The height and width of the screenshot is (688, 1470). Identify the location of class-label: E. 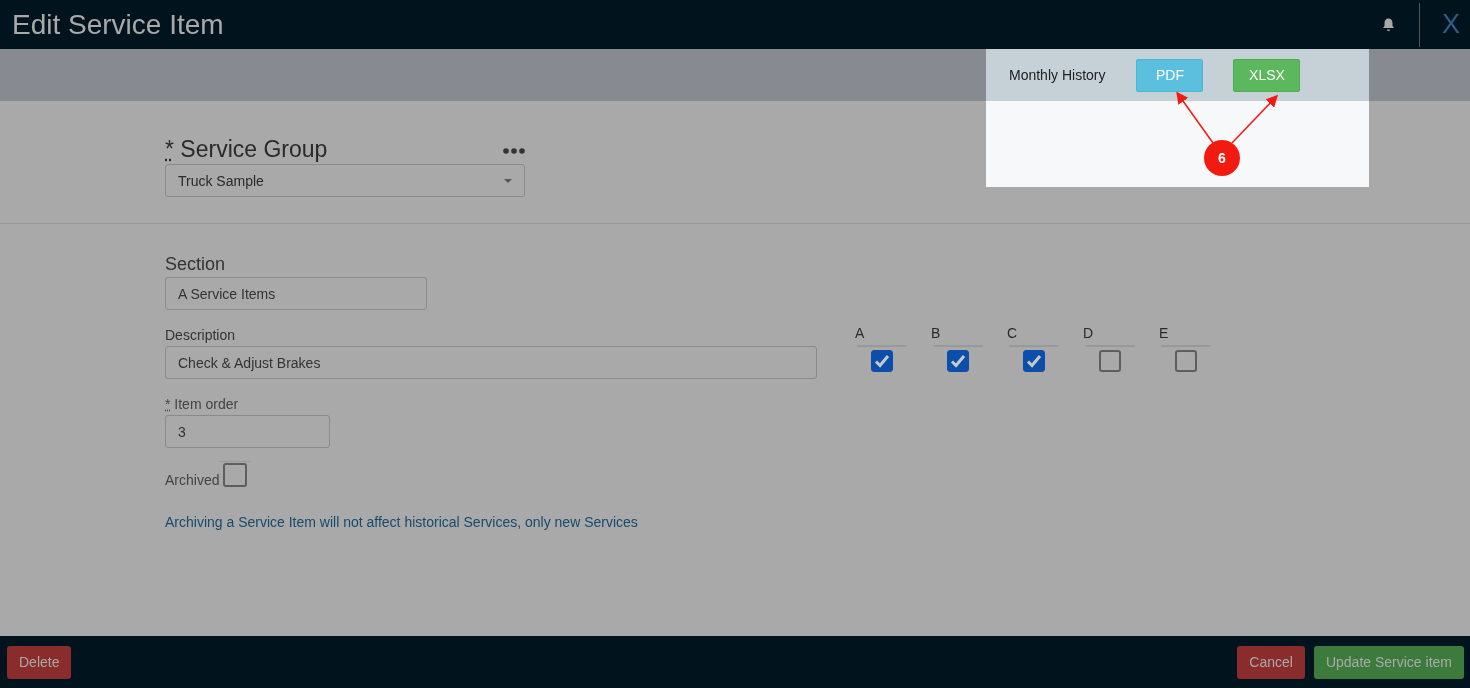
(1164, 333).